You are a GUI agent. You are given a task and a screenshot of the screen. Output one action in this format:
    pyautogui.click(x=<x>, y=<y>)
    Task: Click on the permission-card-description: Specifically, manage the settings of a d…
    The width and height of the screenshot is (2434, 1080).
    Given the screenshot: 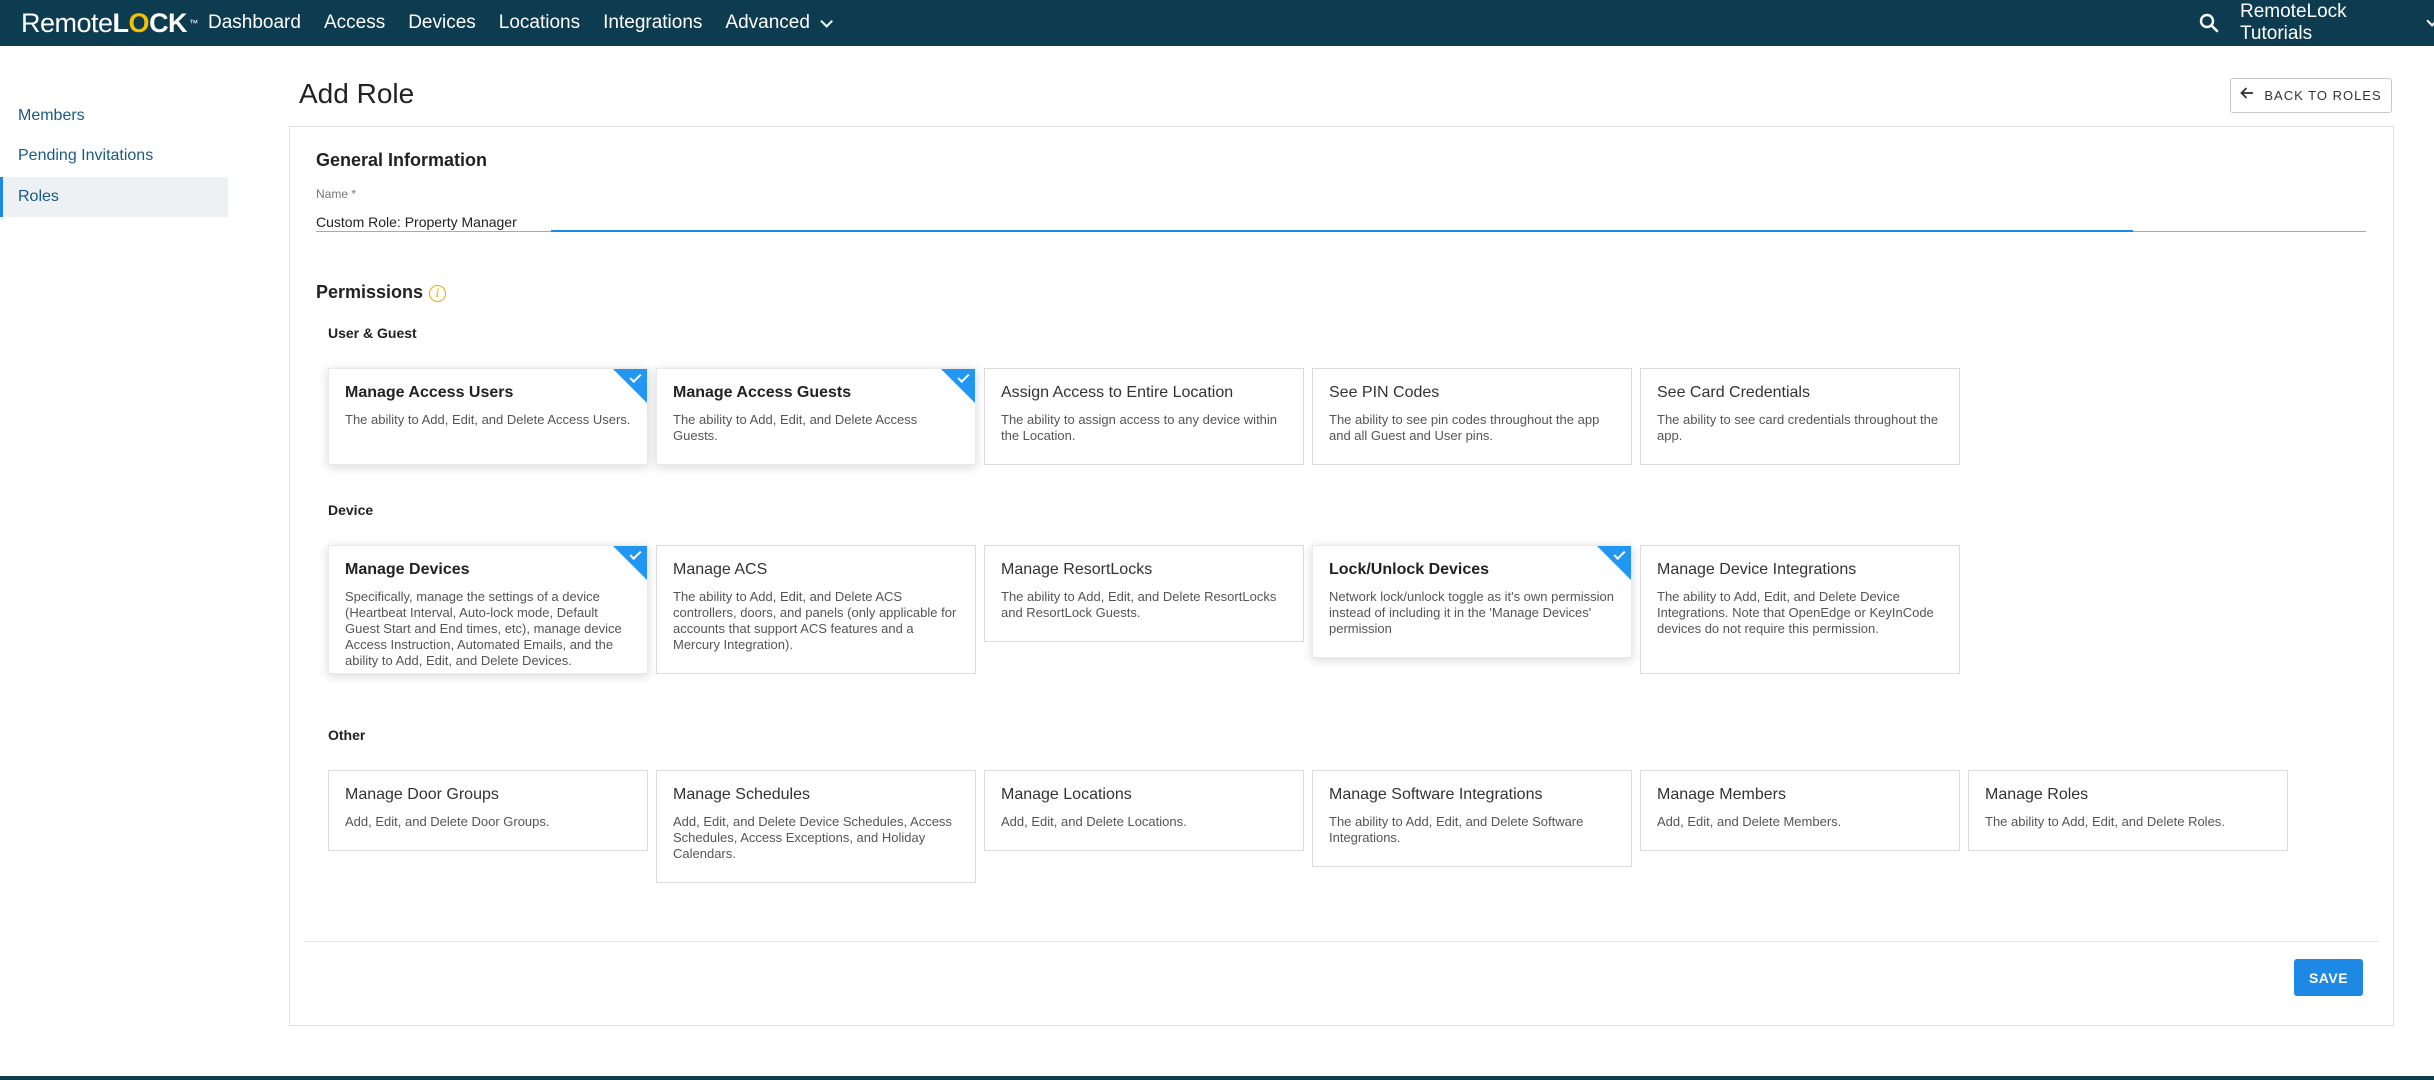 What is the action you would take?
    pyautogui.click(x=483, y=628)
    